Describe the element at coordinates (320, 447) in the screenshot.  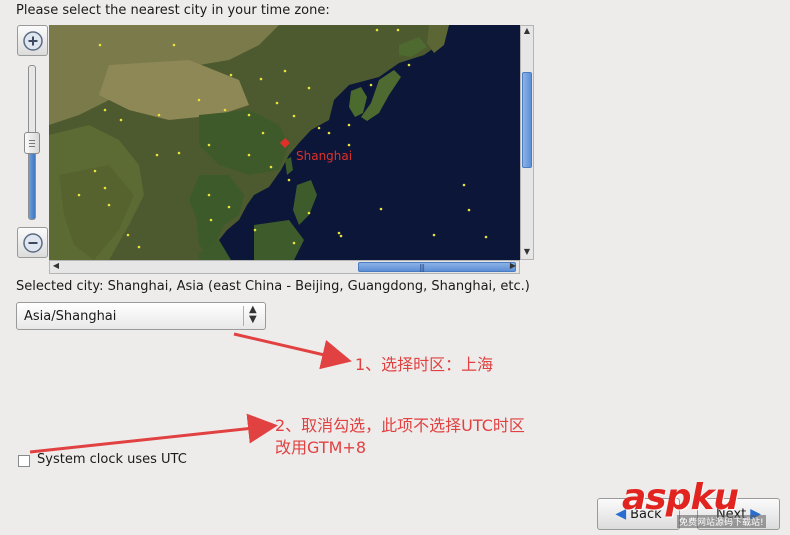
I see `annotation-step2-line2: 改用GTM+8` at that location.